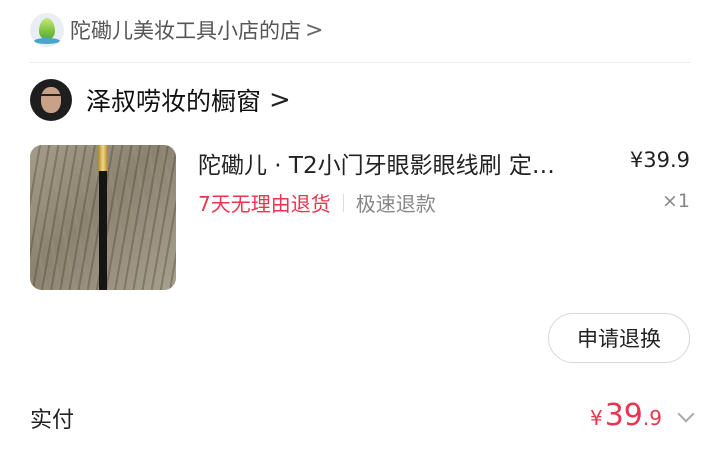  What do you see at coordinates (47, 41) in the screenshot?
I see `logo-base` at bounding box center [47, 41].